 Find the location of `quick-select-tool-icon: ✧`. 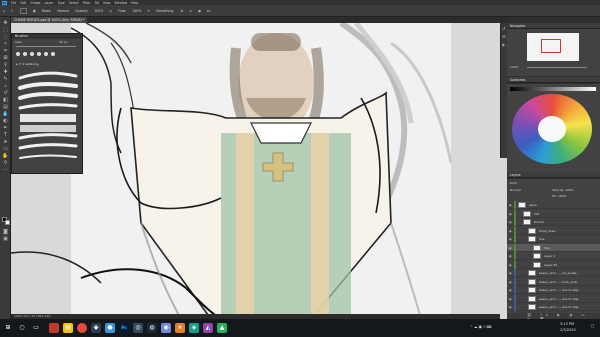

quick-select-tool-icon: ✧ is located at coordinates (5, 44).